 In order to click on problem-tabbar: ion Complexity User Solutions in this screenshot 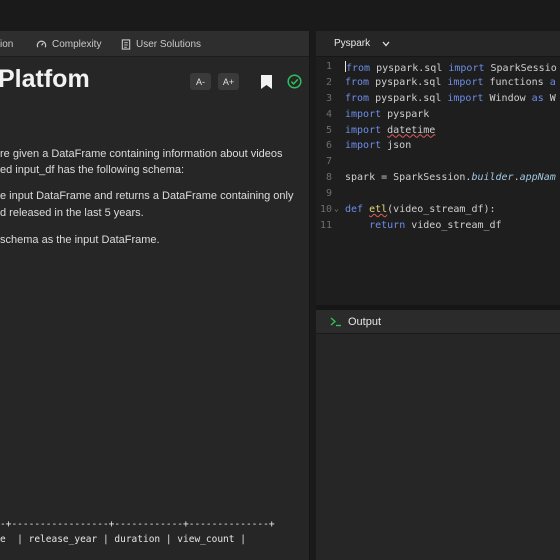, I will do `click(154, 44)`.